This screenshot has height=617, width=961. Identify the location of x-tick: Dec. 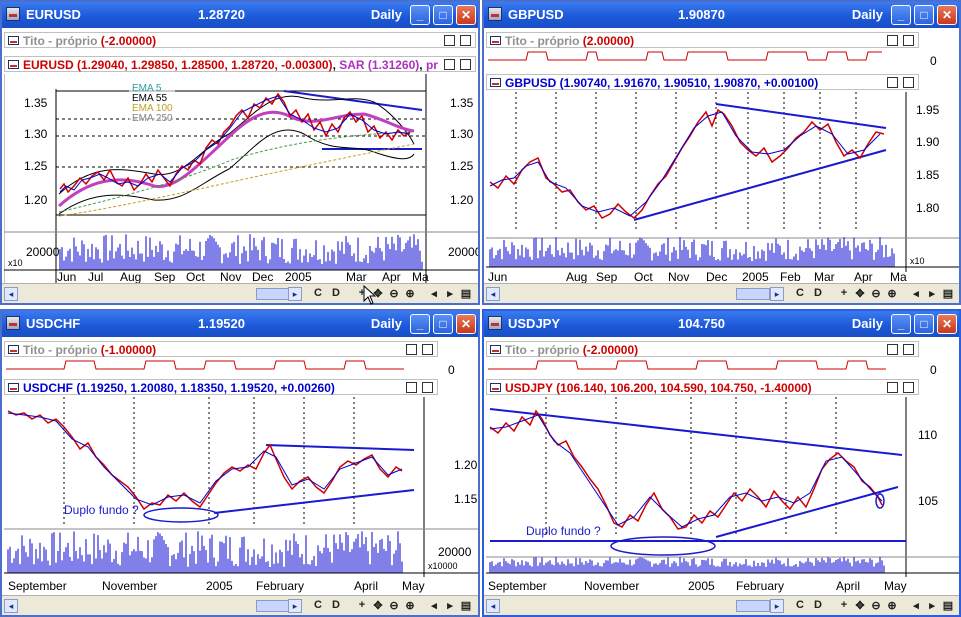
(717, 277).